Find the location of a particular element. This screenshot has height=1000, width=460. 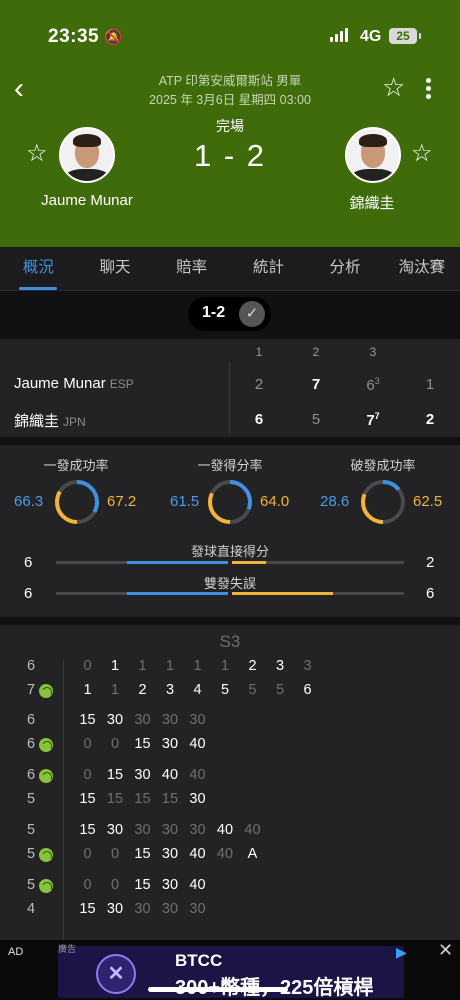

stat-left-value: 28.6 is located at coordinates (335, 501).